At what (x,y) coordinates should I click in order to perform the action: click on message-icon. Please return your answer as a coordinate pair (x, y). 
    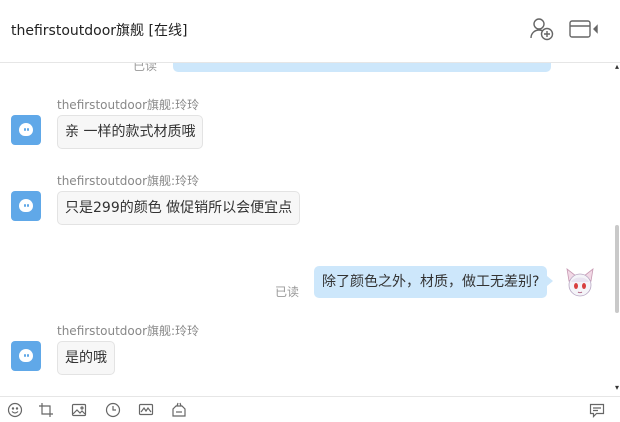
    Looking at the image, I should click on (597, 410).